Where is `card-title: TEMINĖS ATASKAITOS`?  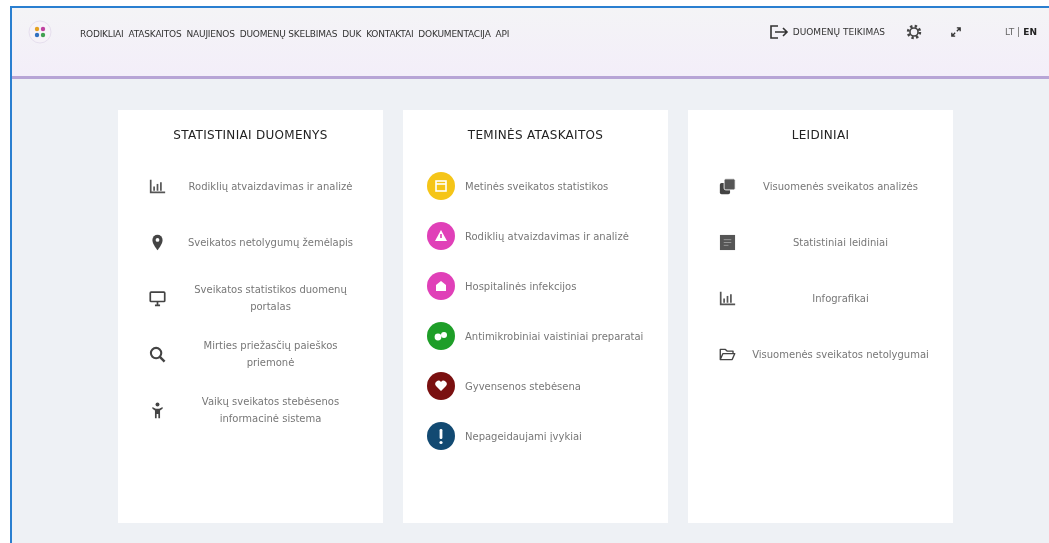
card-title: TEMINĖS ATASKAITOS is located at coordinates (535, 135).